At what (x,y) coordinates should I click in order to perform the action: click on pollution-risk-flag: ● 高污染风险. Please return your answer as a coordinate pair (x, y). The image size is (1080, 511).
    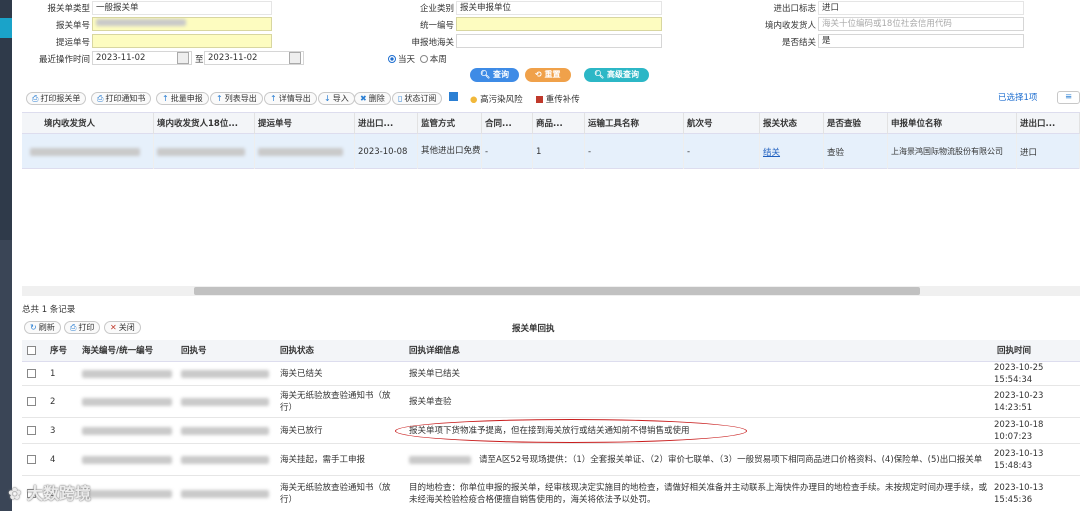
    Looking at the image, I should click on (496, 99).